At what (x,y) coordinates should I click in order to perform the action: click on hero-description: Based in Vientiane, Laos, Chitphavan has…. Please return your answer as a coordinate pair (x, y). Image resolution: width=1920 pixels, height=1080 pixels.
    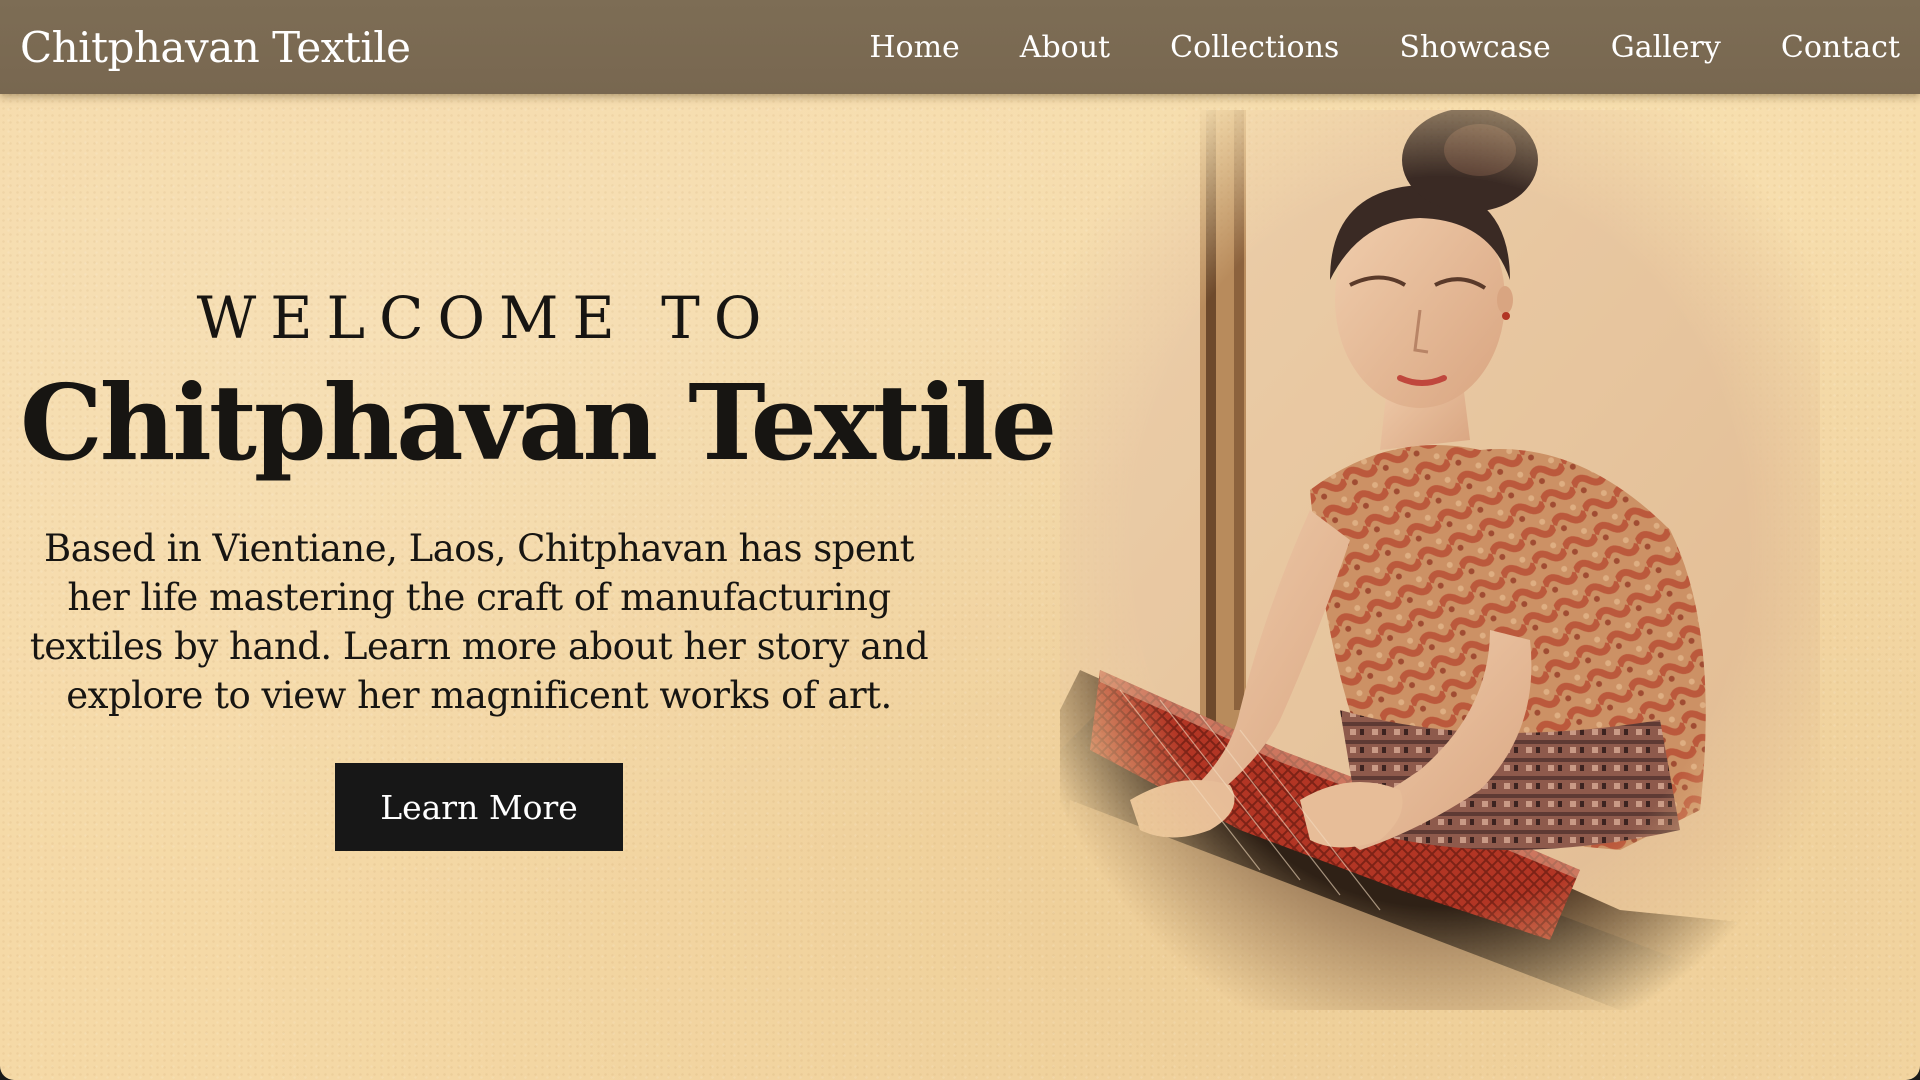
    Looking at the image, I should click on (479, 622).